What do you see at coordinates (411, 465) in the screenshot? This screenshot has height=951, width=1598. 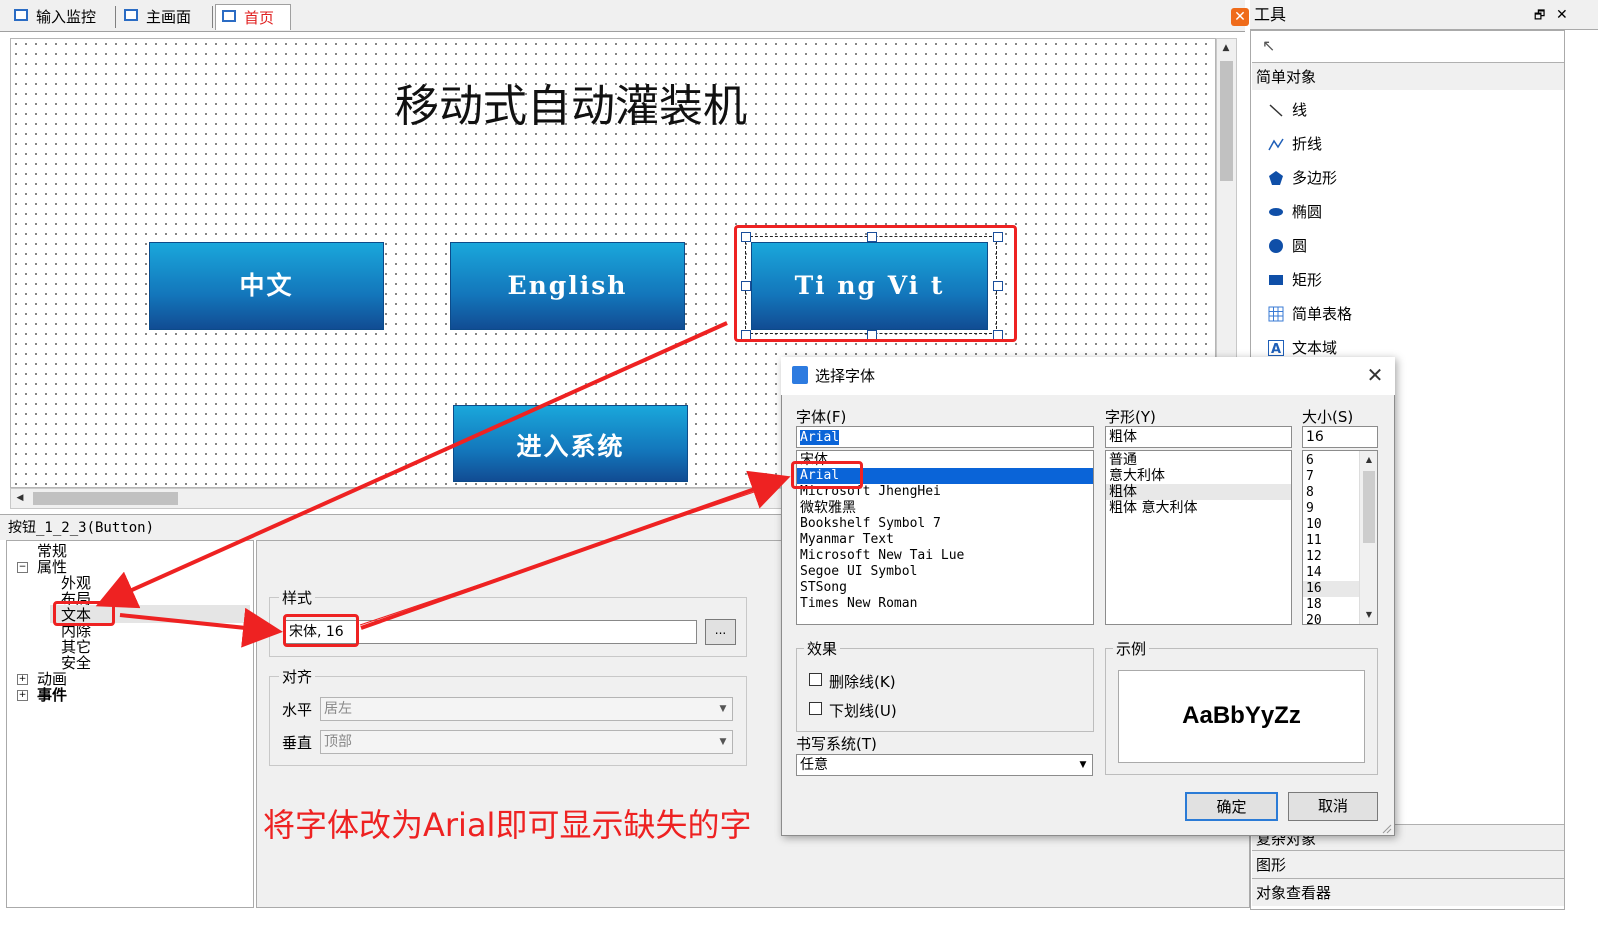 I see `arrow-button-to-text-node` at bounding box center [411, 465].